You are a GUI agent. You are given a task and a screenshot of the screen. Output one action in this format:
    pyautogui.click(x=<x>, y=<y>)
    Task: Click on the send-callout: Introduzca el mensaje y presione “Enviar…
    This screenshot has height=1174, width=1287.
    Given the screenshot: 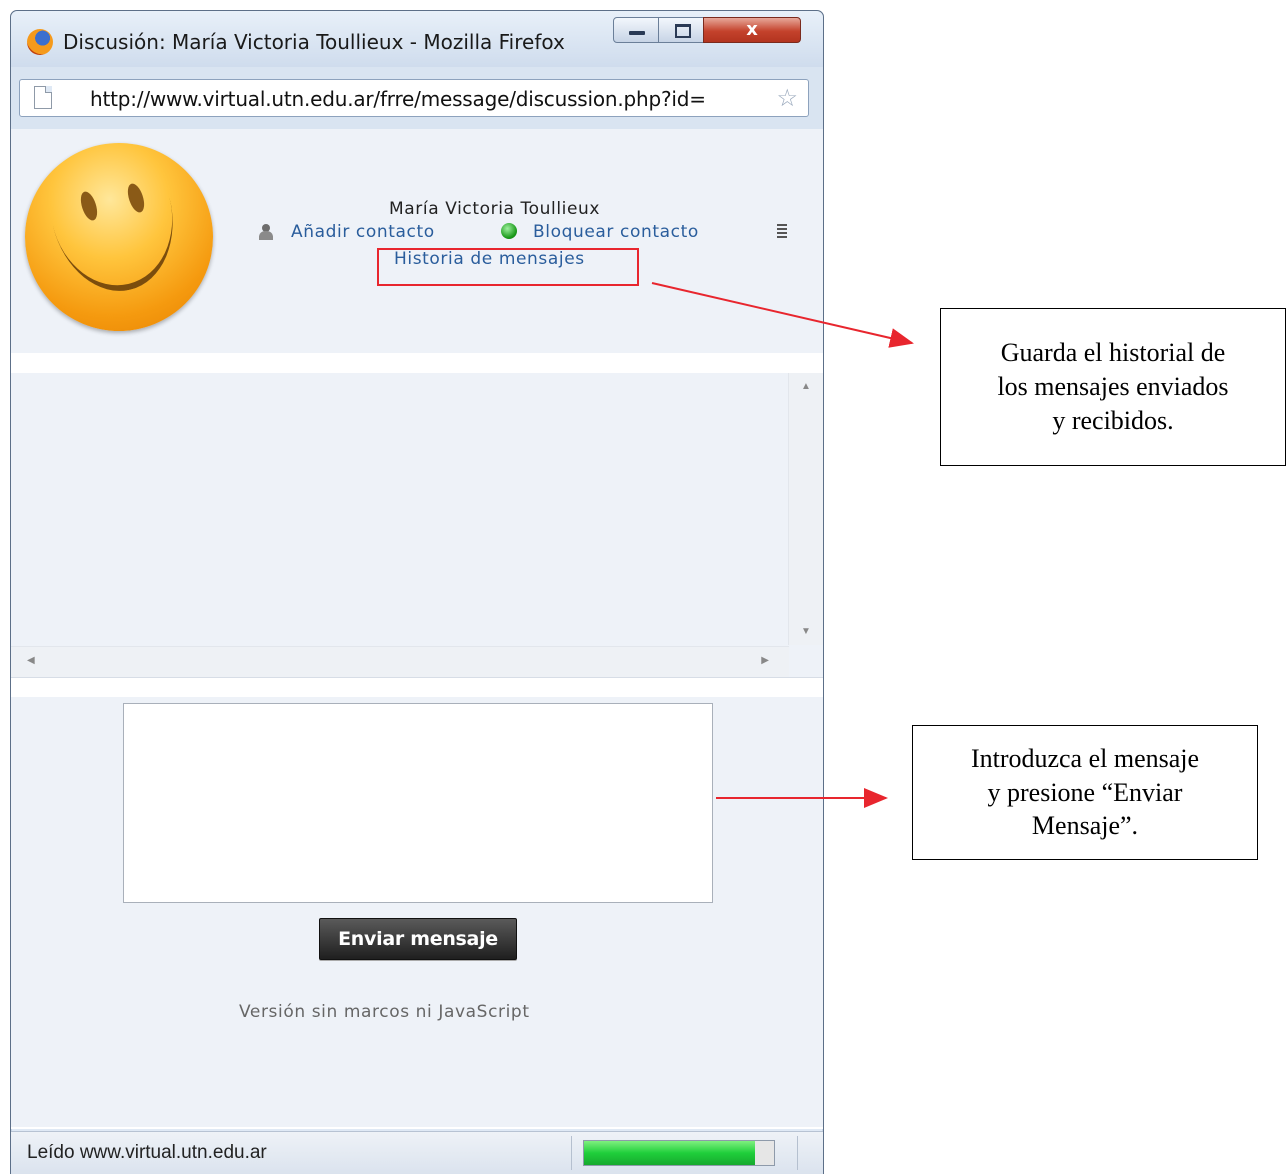 What is the action you would take?
    pyautogui.click(x=1085, y=792)
    